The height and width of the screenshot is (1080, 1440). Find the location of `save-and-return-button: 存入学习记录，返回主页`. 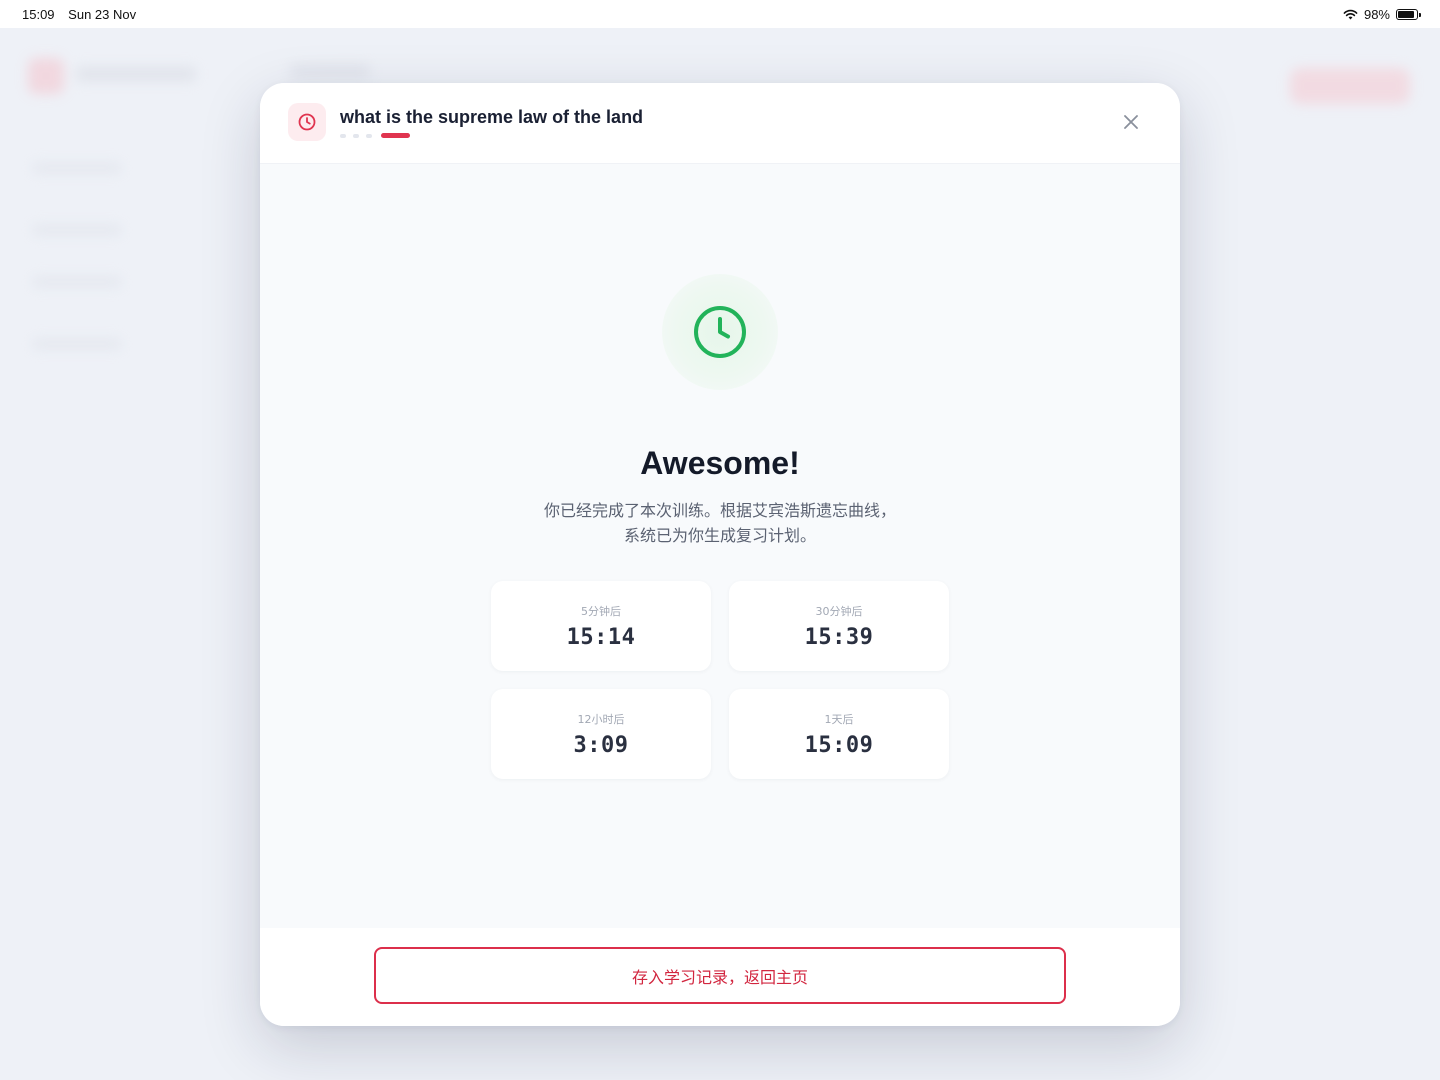

save-and-return-button: 存入学习记录，返回主页 is located at coordinates (720, 975).